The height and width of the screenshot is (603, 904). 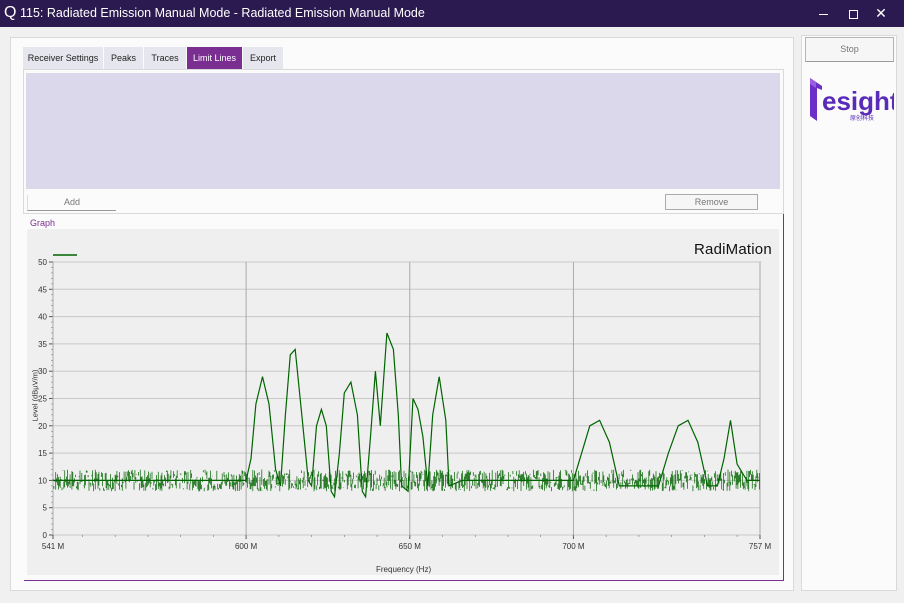 I want to click on x-tick-label: 541 M, so click(x=53, y=546).